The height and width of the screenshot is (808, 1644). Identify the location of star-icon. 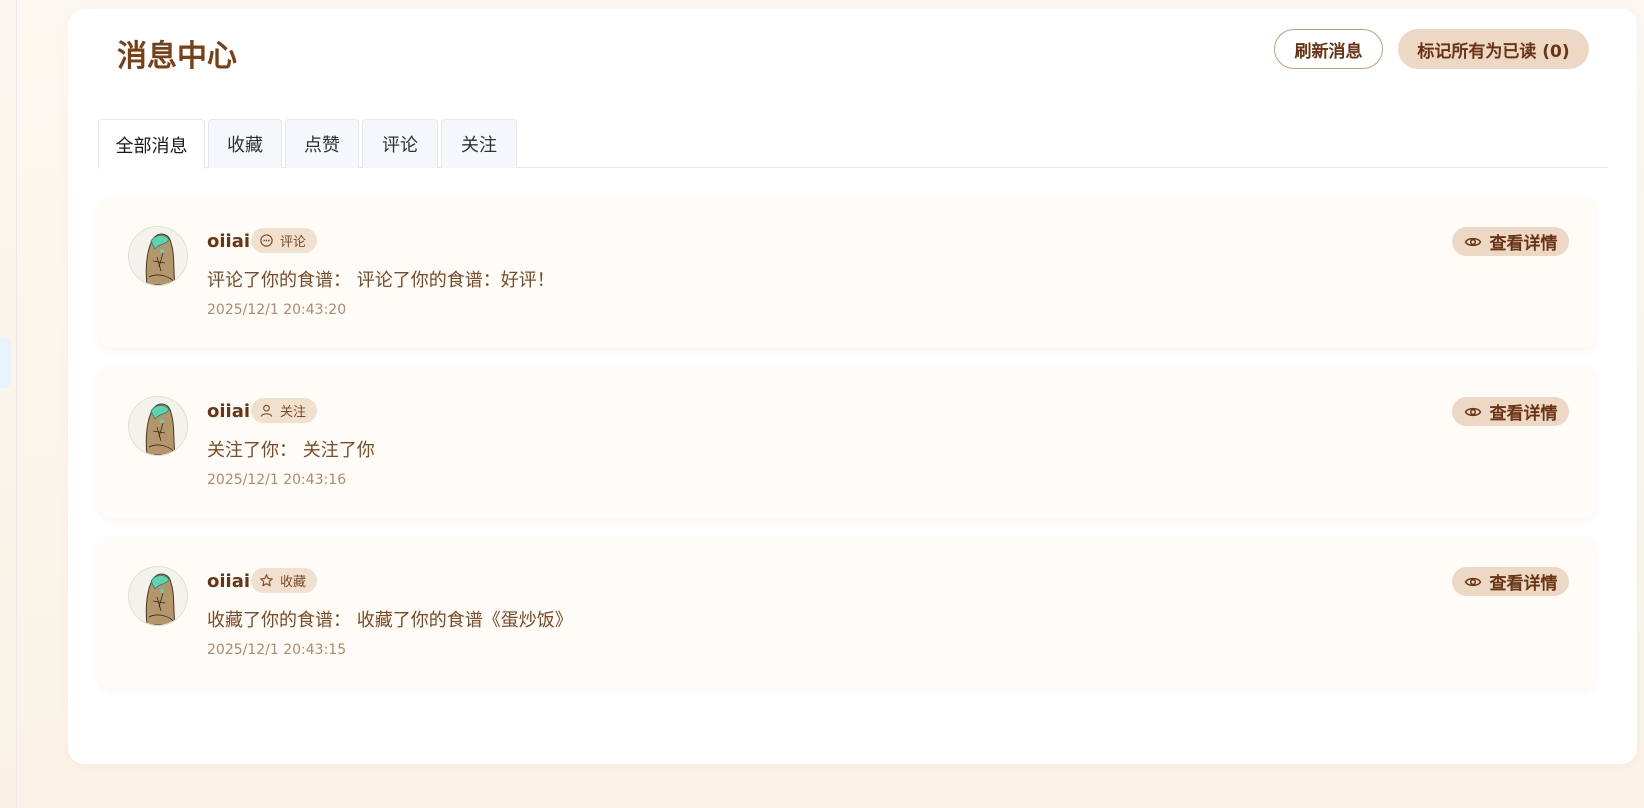
(266, 580).